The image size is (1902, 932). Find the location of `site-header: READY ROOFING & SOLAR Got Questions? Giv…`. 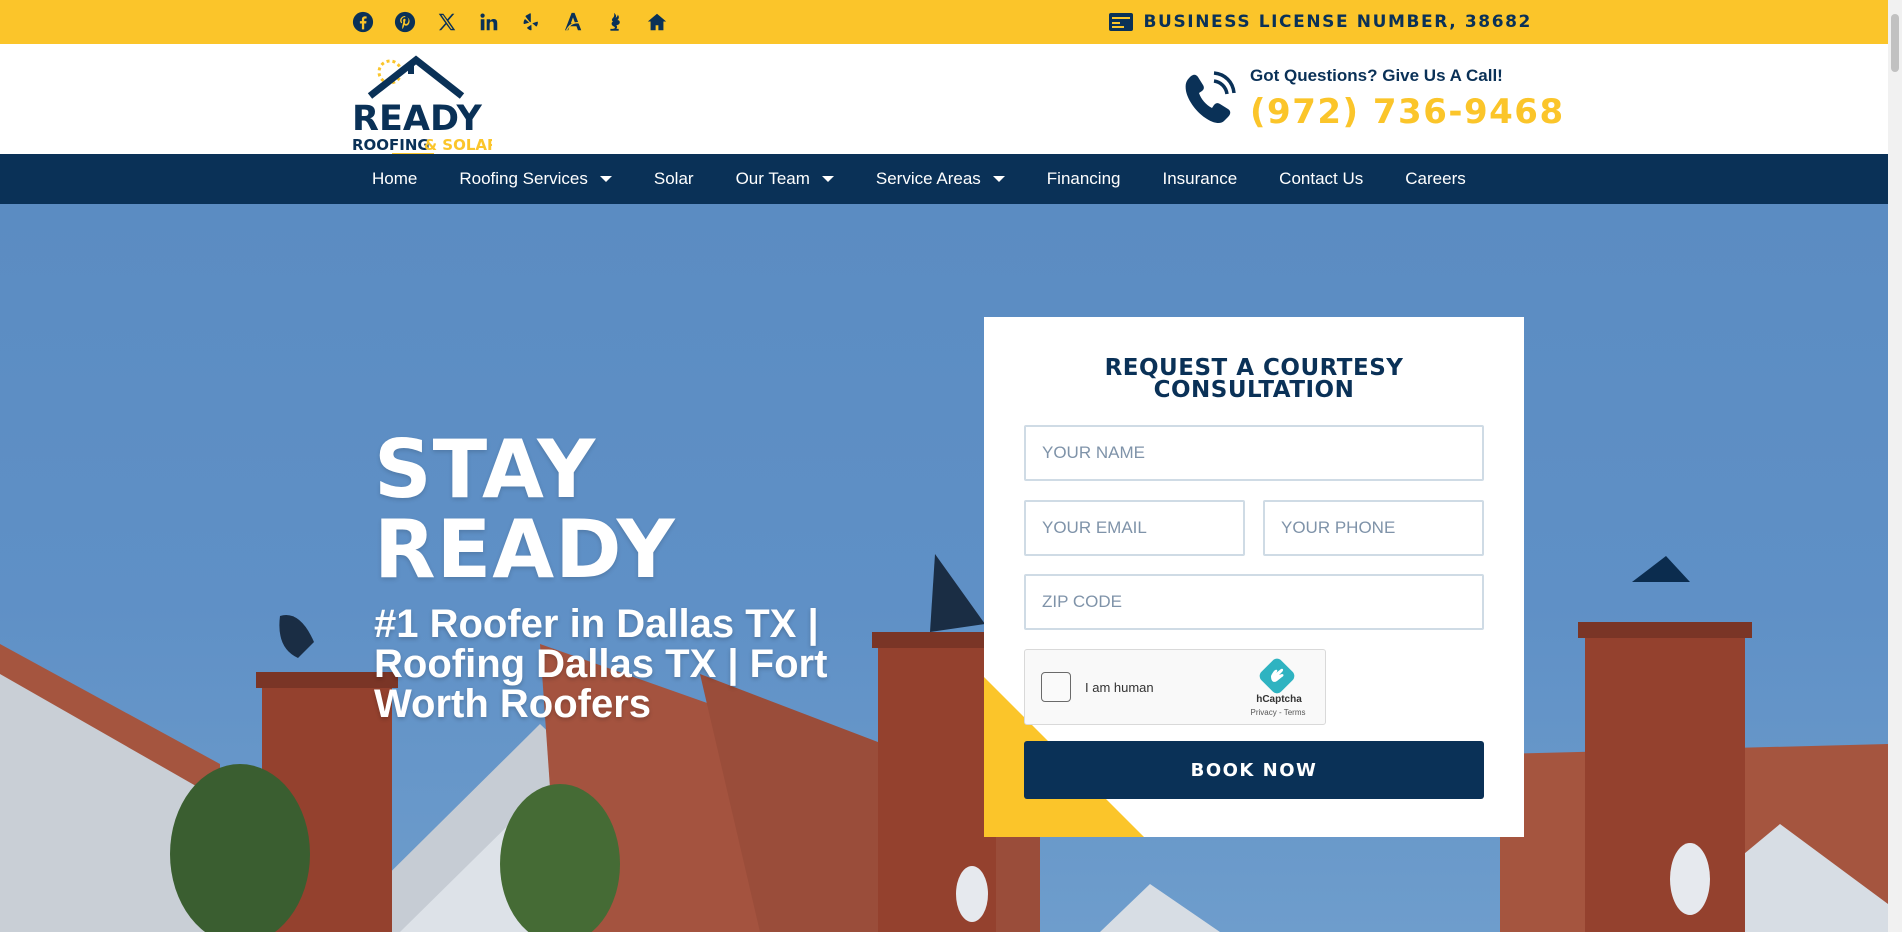

site-header: READY ROOFING & SOLAR Got Questions? Giv… is located at coordinates (944, 99).